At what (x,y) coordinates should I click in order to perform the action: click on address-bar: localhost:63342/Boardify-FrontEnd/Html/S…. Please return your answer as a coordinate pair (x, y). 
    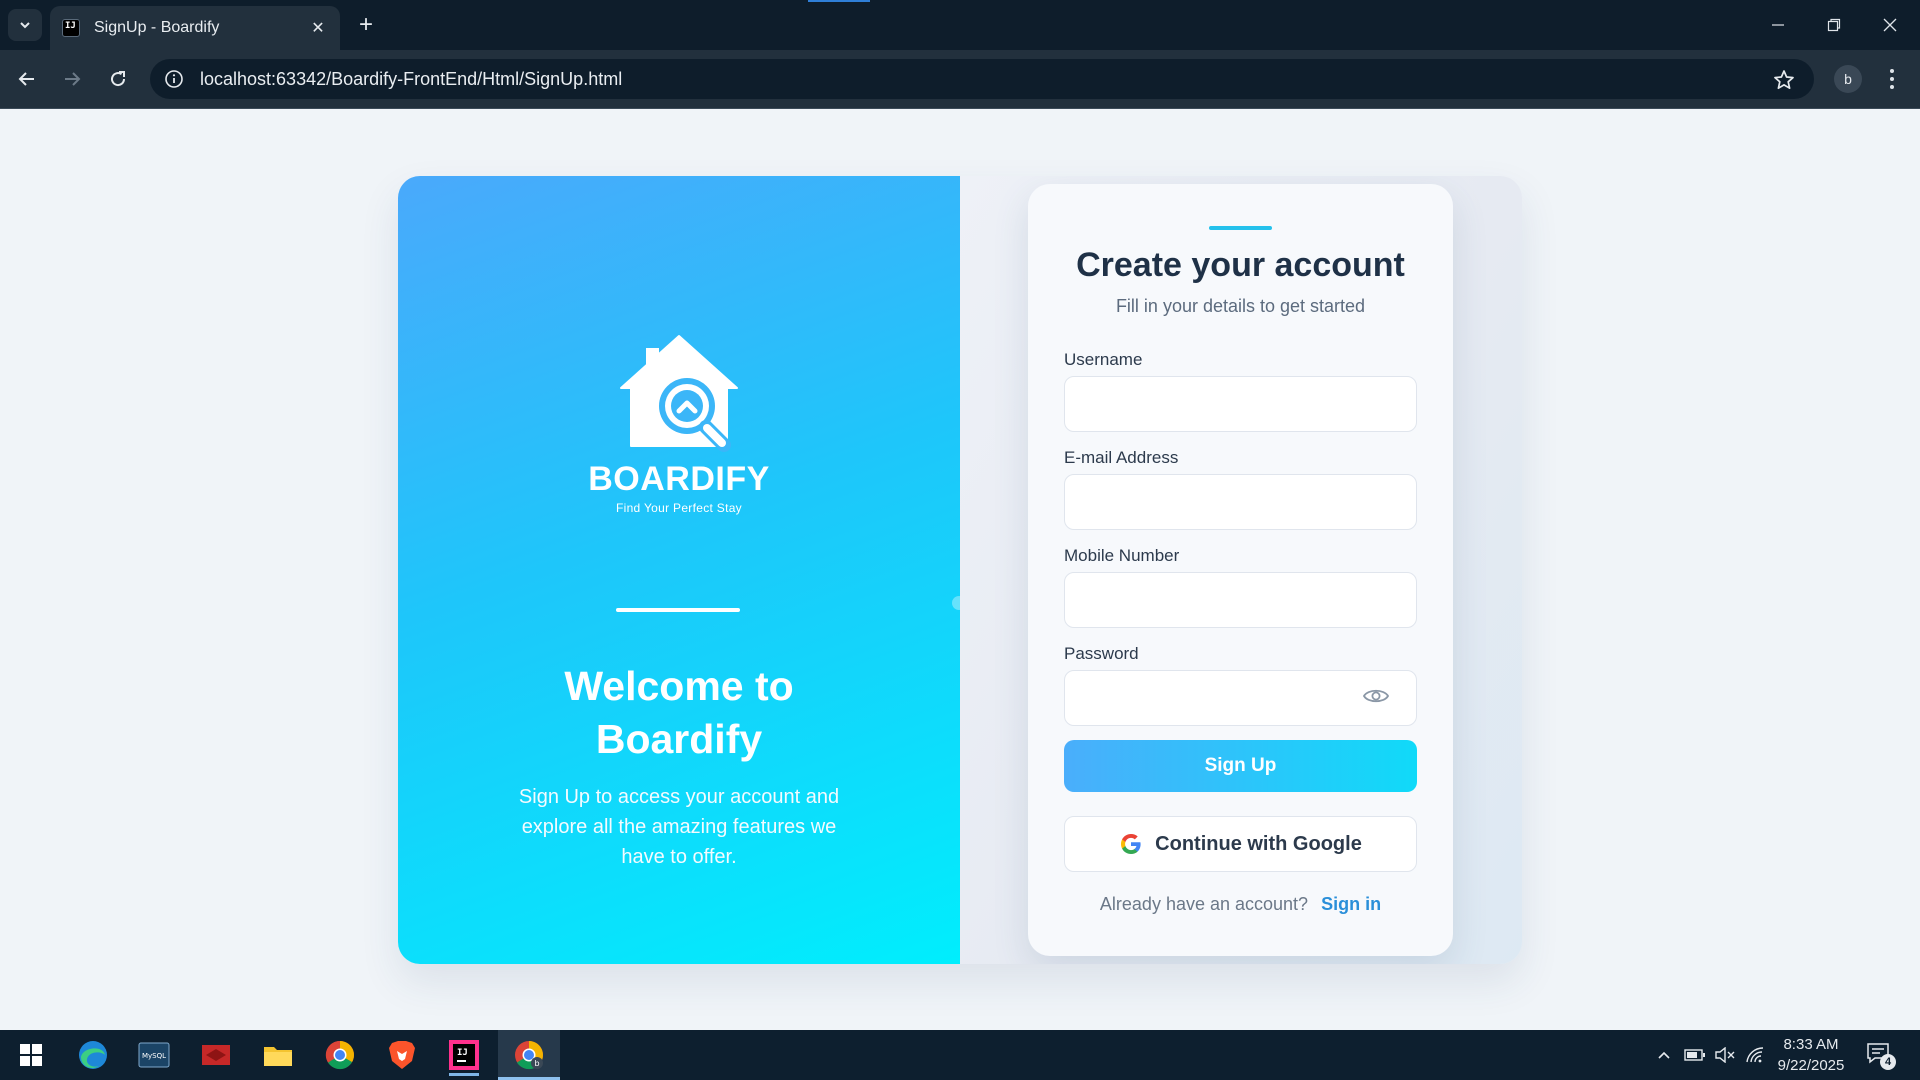
    Looking at the image, I should click on (982, 79).